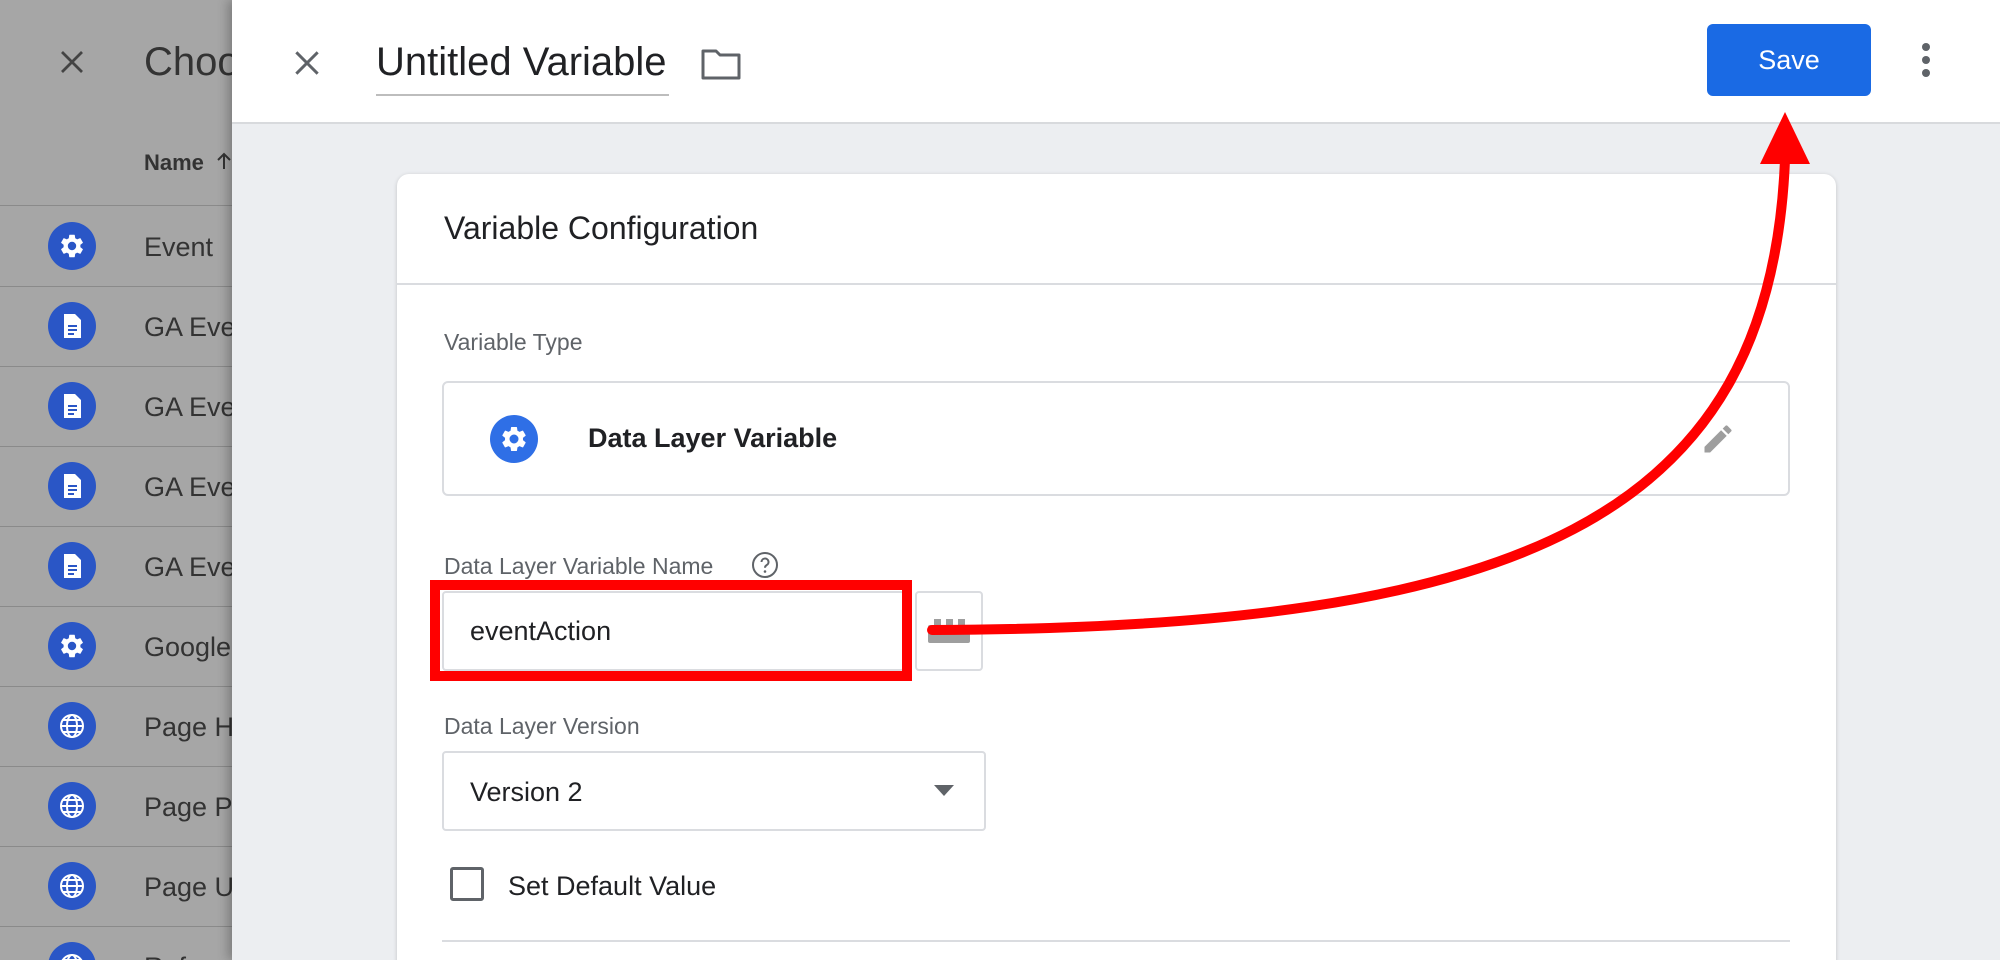  What do you see at coordinates (1789, 60) in the screenshot?
I see `save-button: Save` at bounding box center [1789, 60].